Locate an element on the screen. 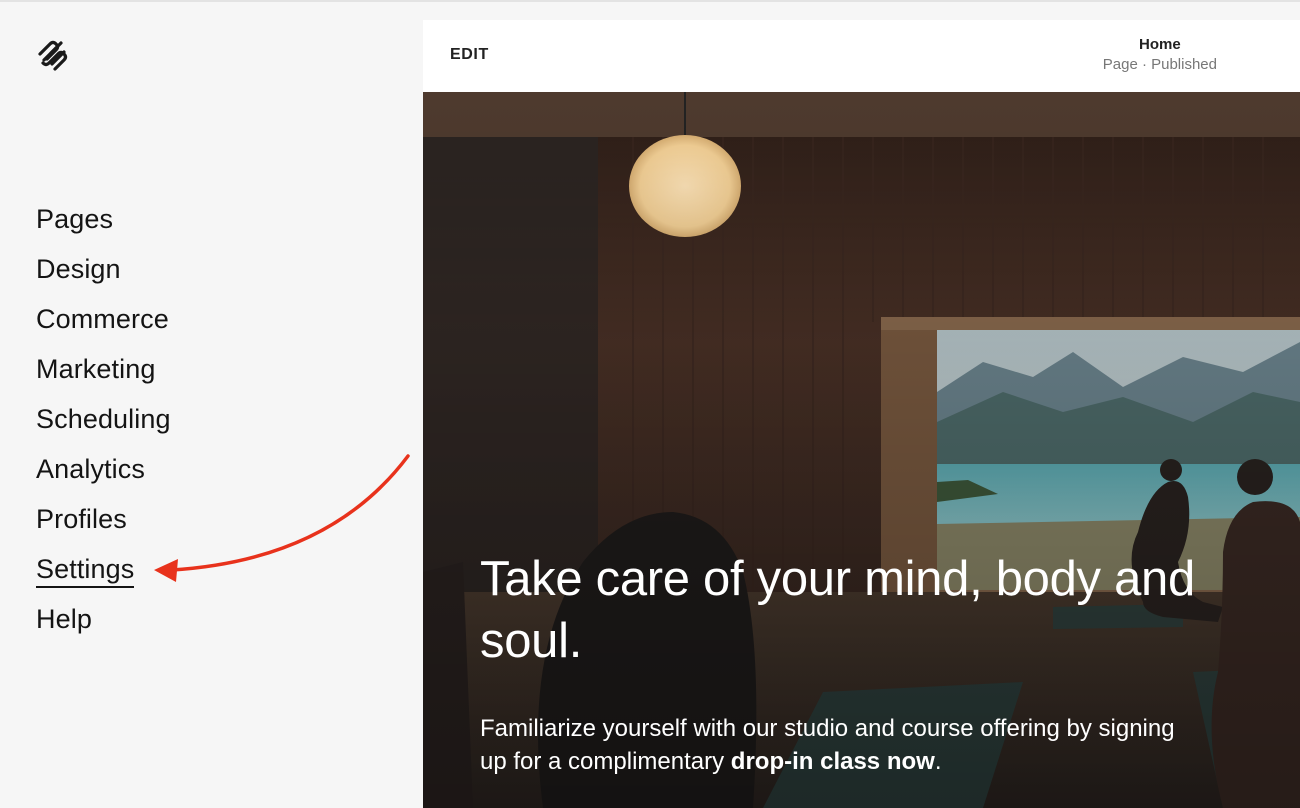 The height and width of the screenshot is (808, 1300). nav-item-label: Scheduling is located at coordinates (103, 419).